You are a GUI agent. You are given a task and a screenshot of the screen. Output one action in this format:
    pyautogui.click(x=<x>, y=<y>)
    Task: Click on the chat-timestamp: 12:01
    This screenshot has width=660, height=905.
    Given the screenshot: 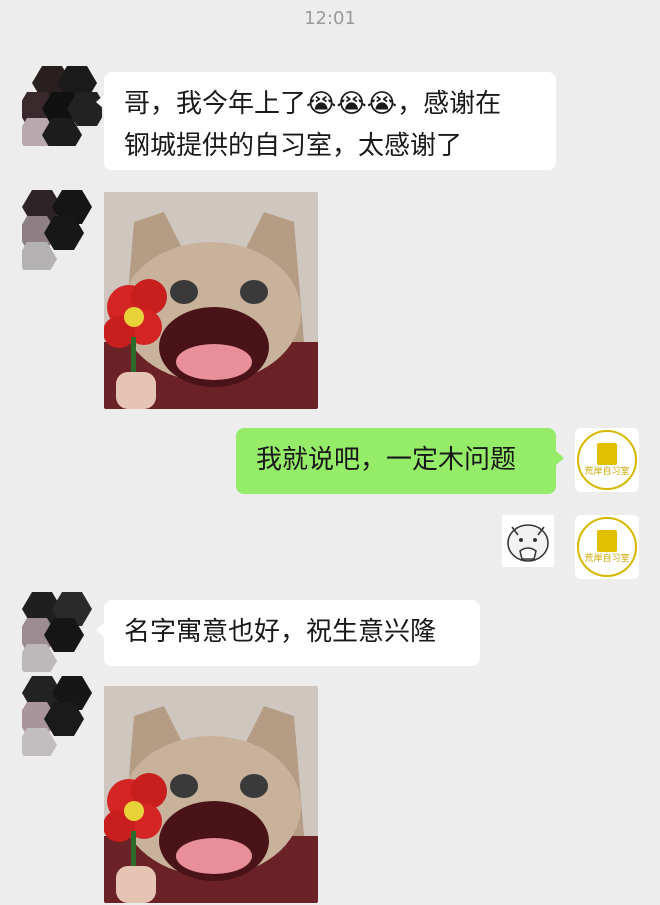 What is the action you would take?
    pyautogui.click(x=330, y=18)
    